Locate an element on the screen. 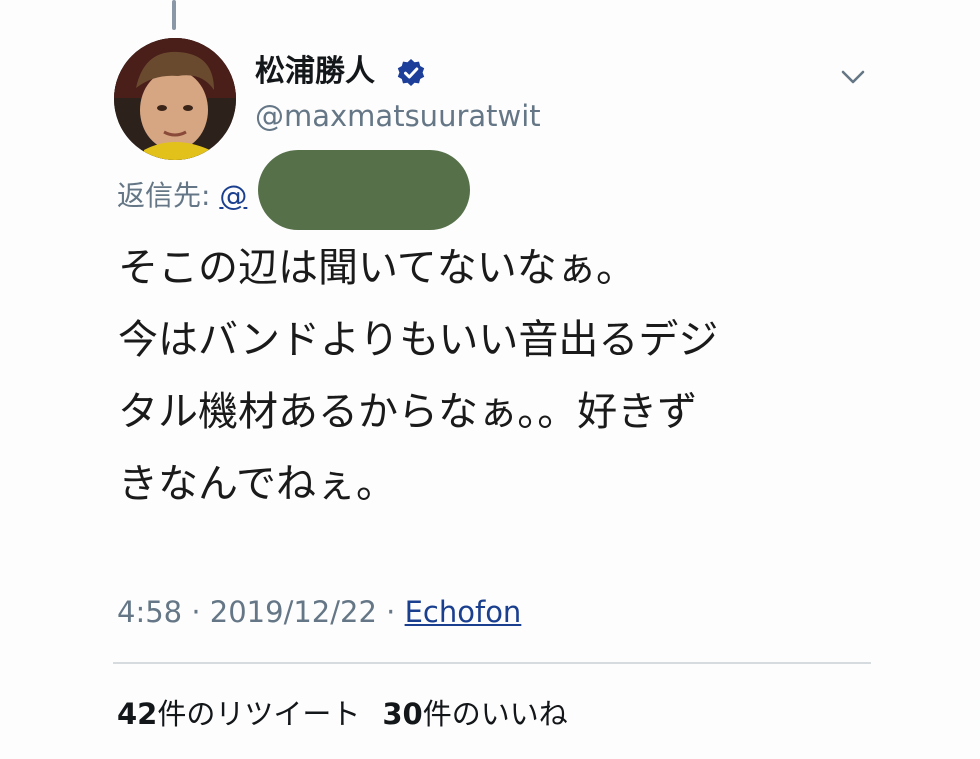  tweet-source-link: Echofon is located at coordinates (463, 612).